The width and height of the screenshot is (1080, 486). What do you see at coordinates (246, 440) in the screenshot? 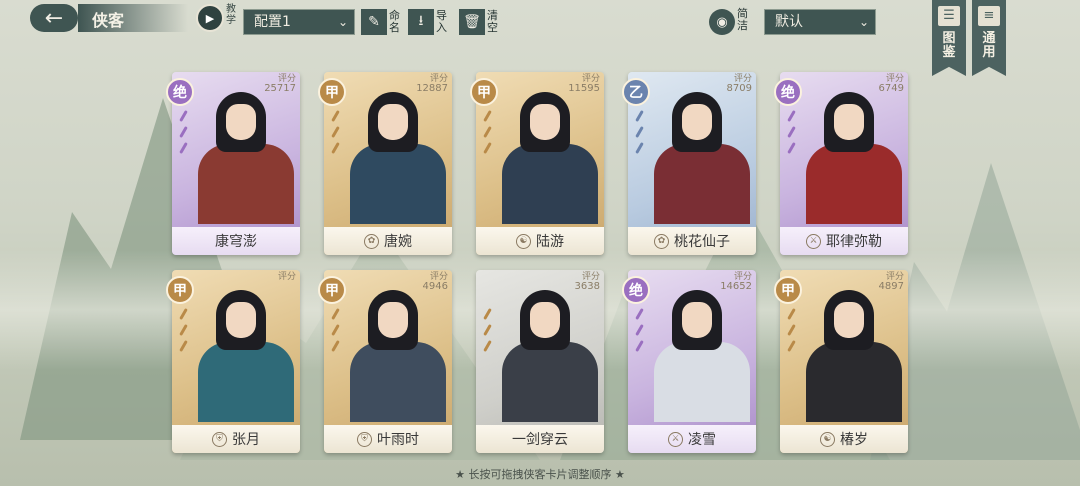
I see `hero-name: 张月` at bounding box center [246, 440].